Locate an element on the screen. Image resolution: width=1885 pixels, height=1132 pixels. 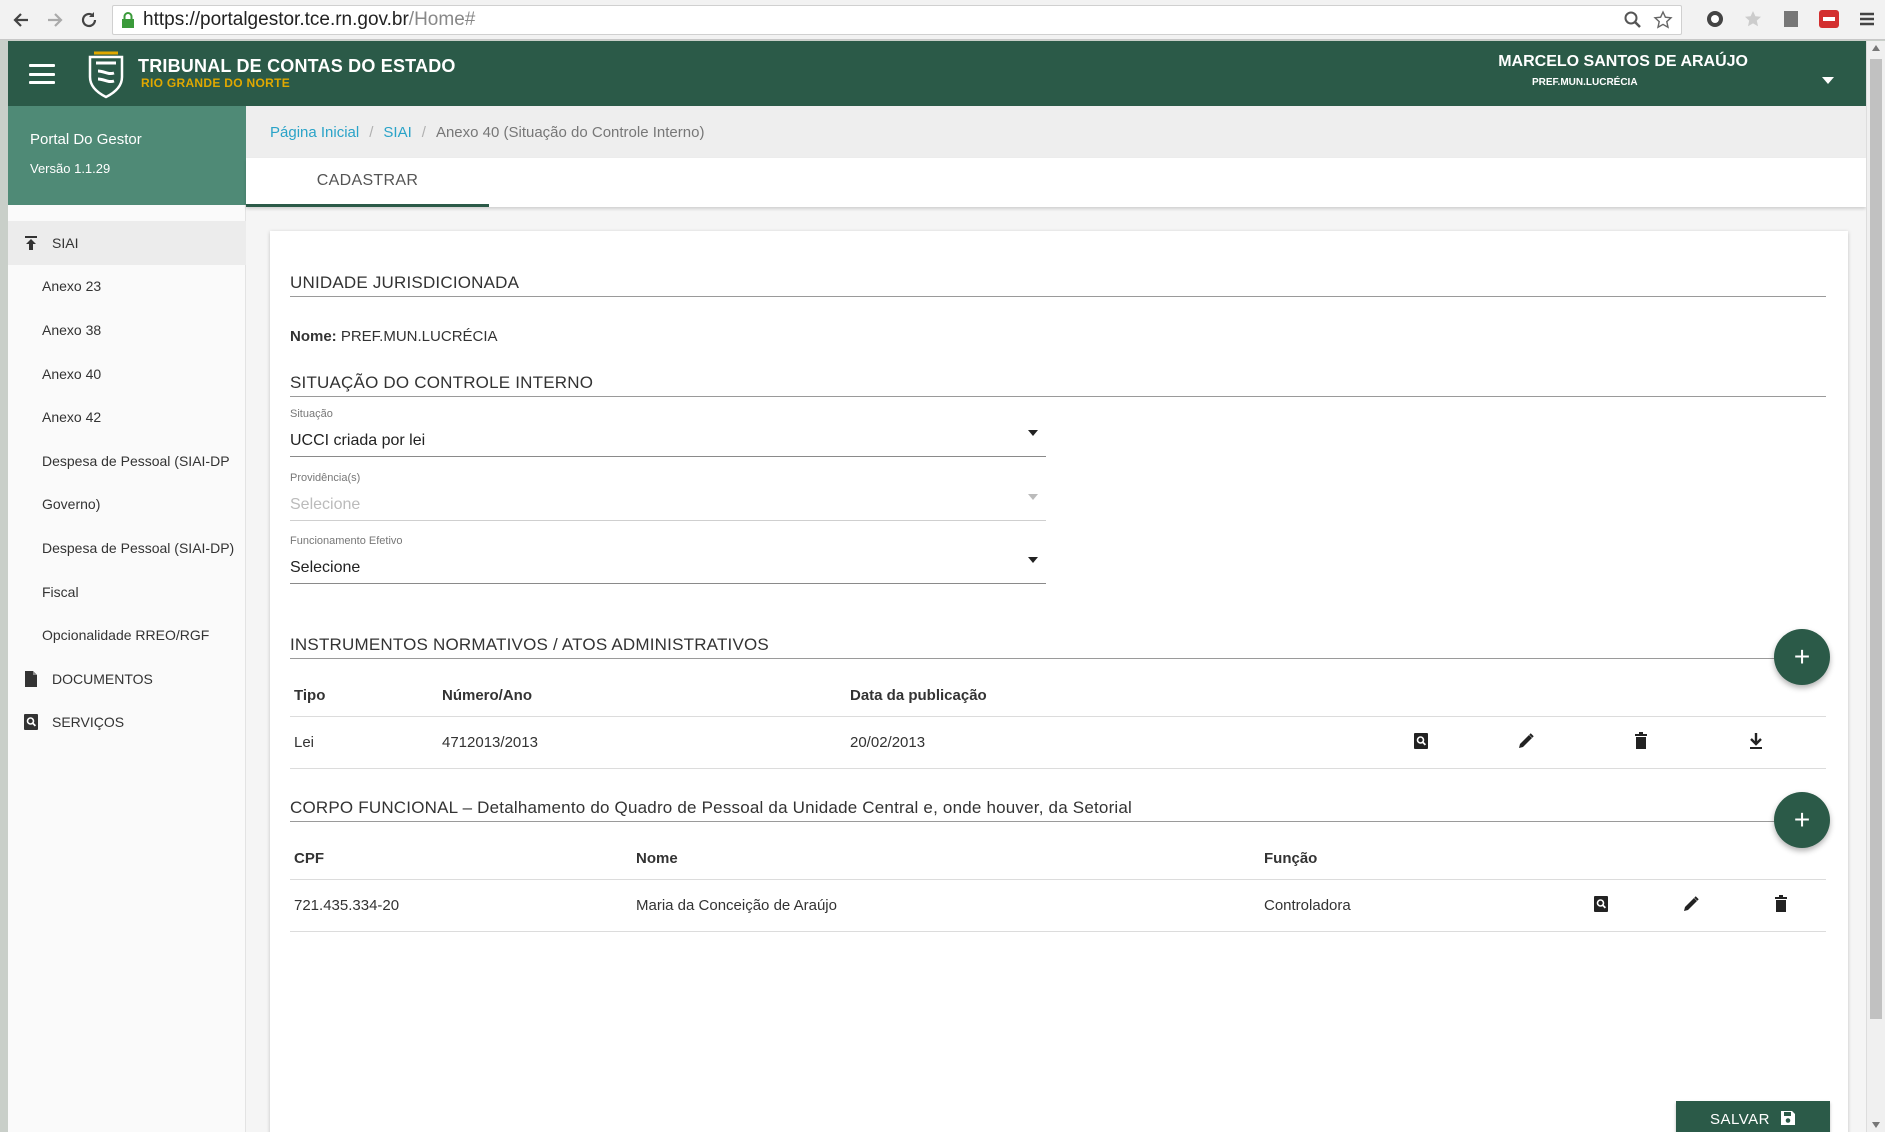
browser-menu-icon is located at coordinates (1867, 19).